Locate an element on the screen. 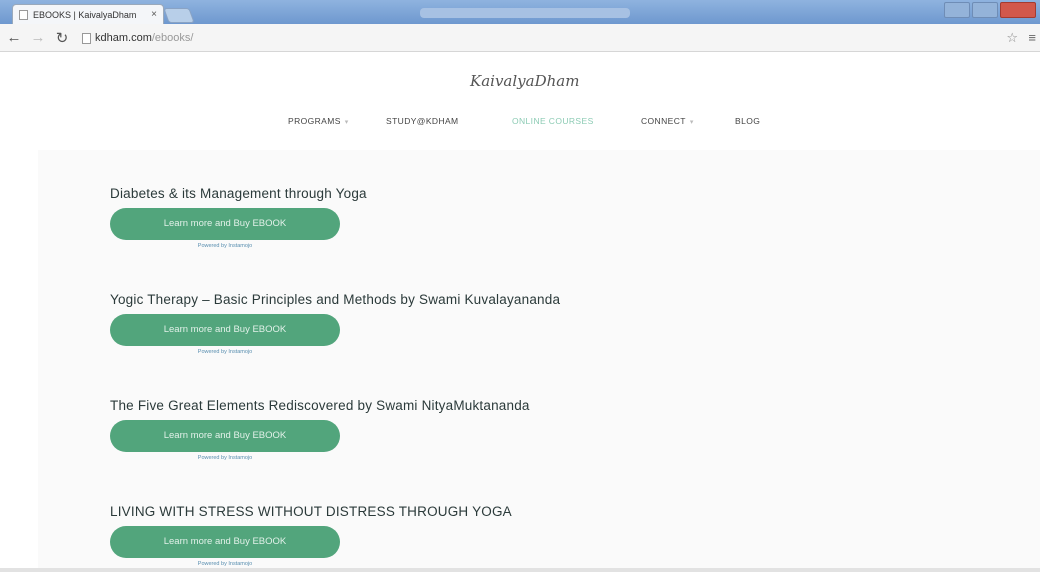 This screenshot has width=1040, height=572. maximize-button is located at coordinates (985, 10).